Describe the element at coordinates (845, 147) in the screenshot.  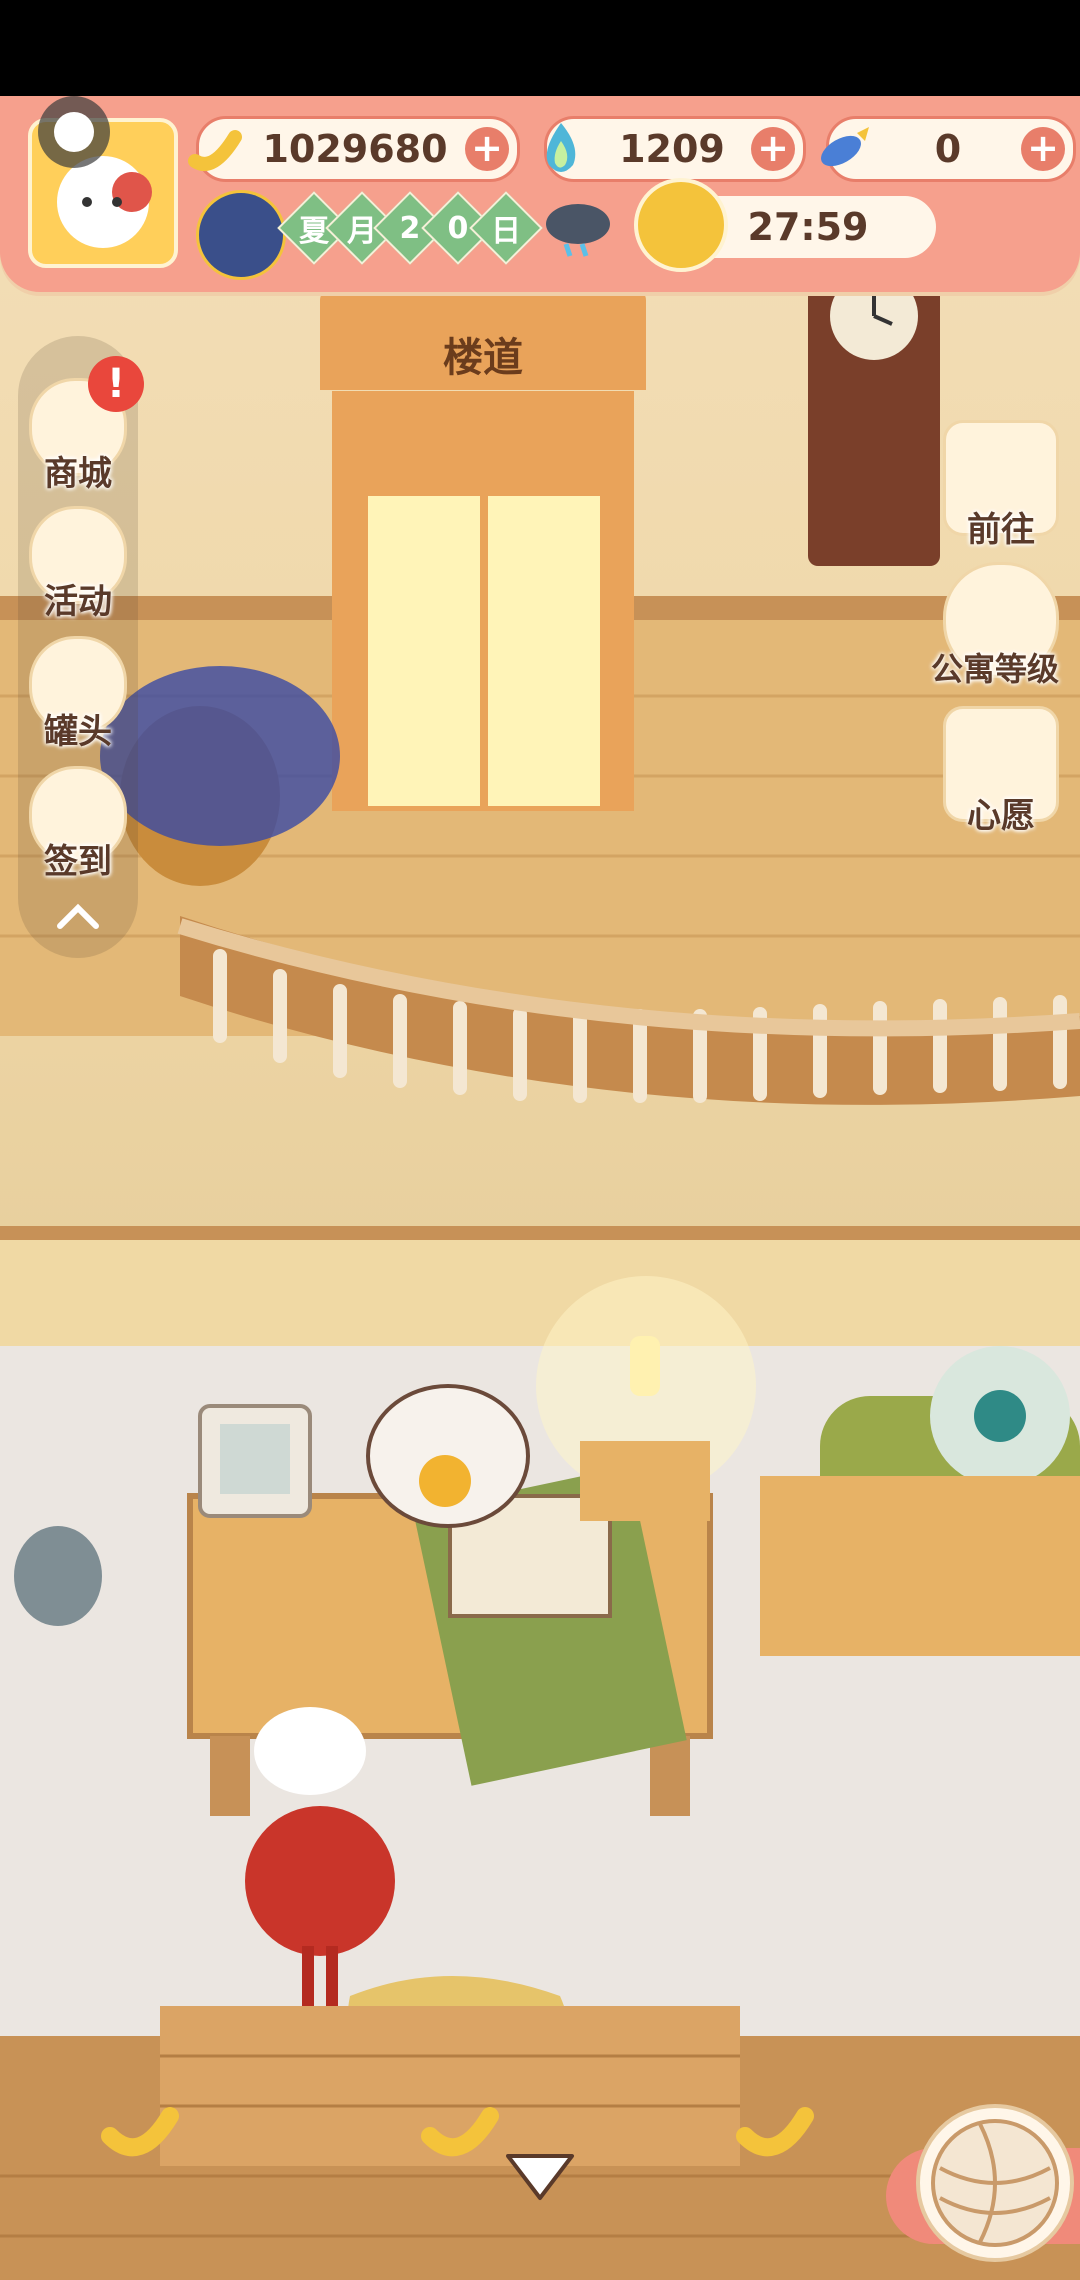
I see `blue-fish-icon` at that location.